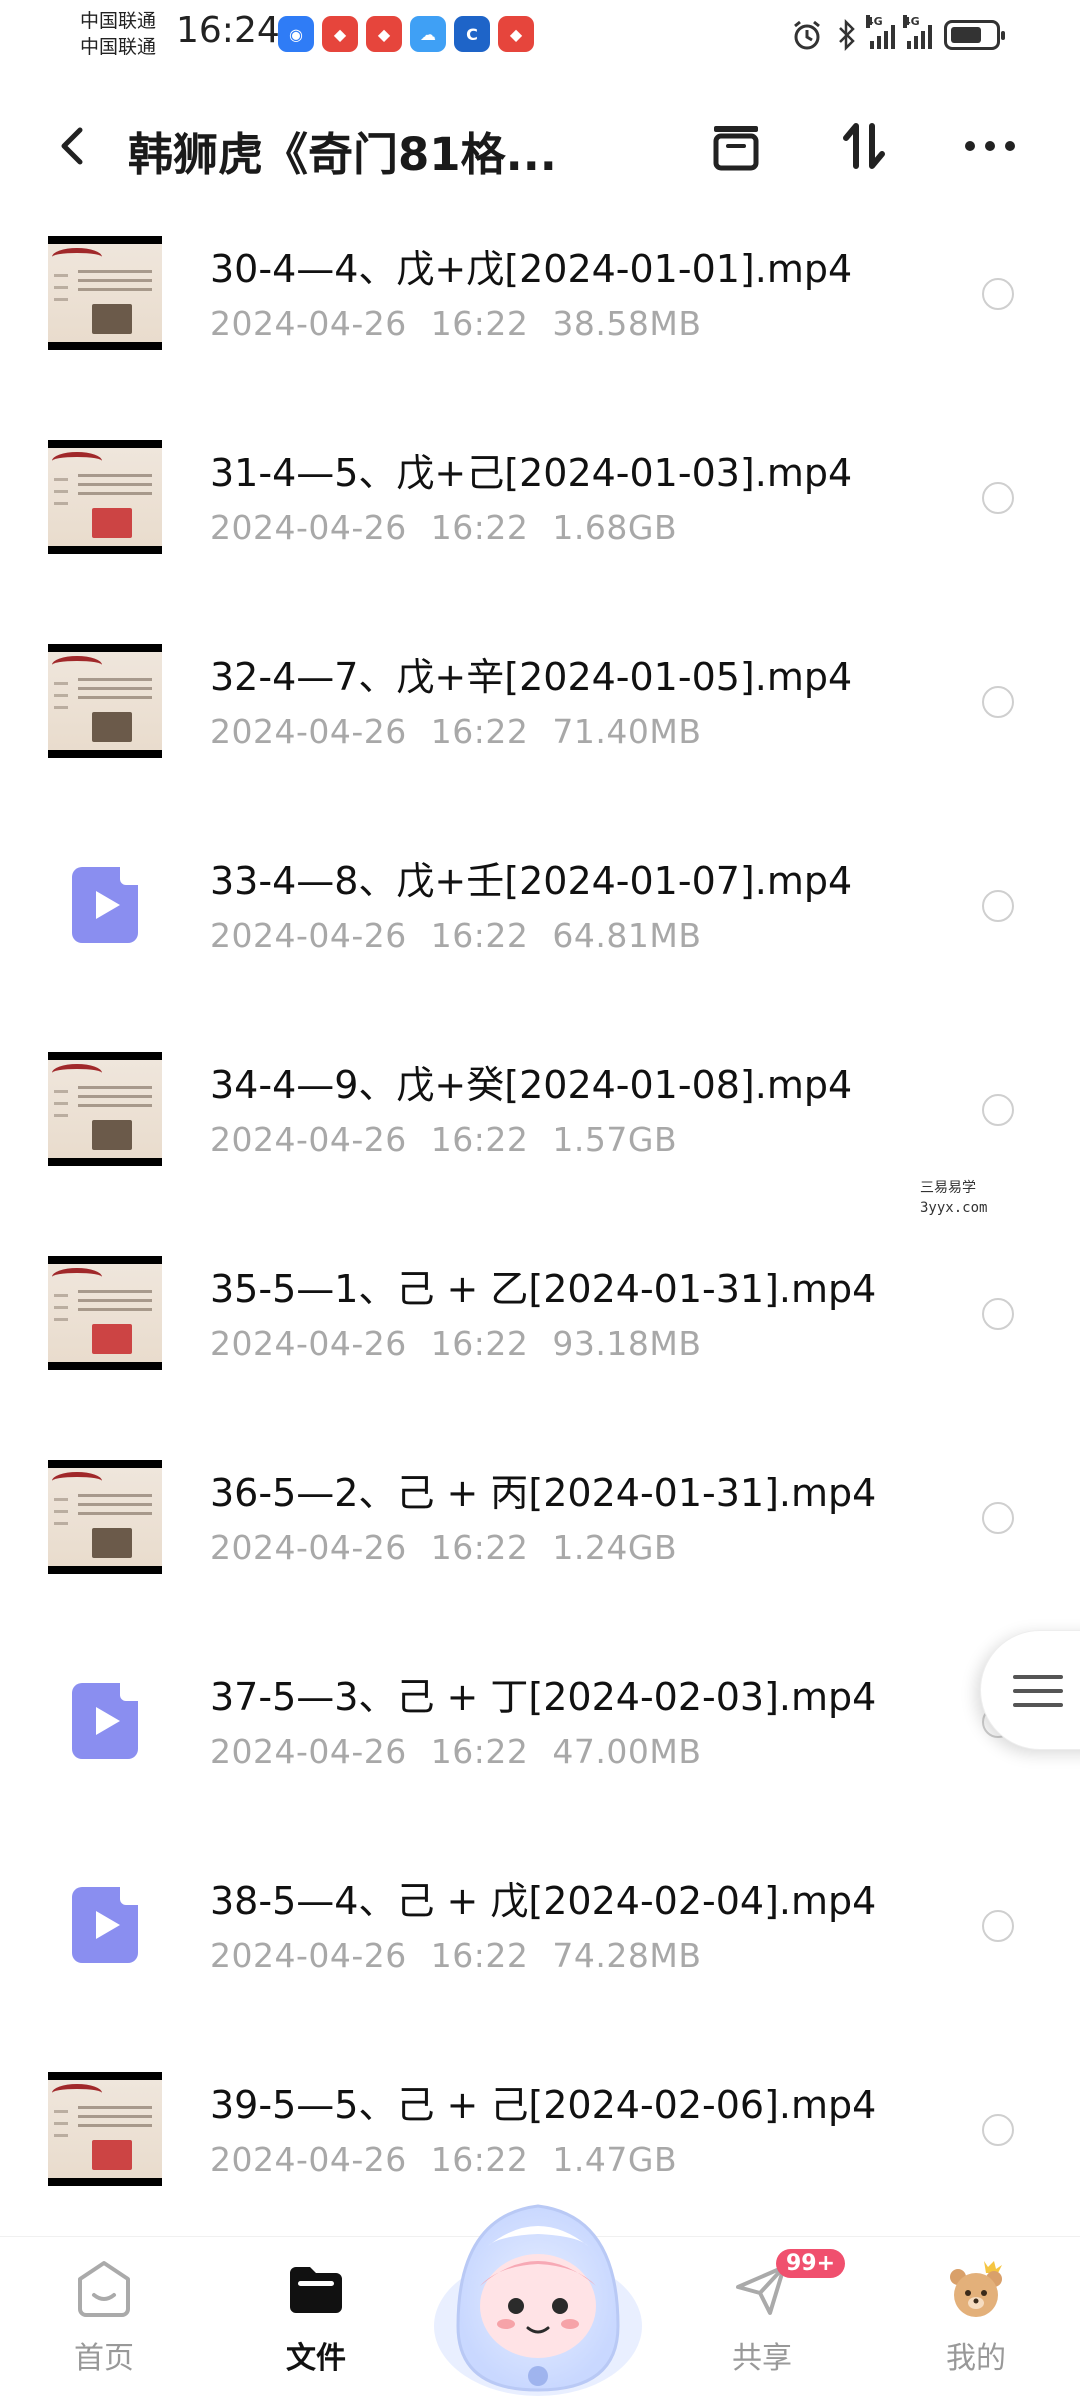  What do you see at coordinates (917, 32) in the screenshot?
I see `signal-2-icon: 4G` at bounding box center [917, 32].